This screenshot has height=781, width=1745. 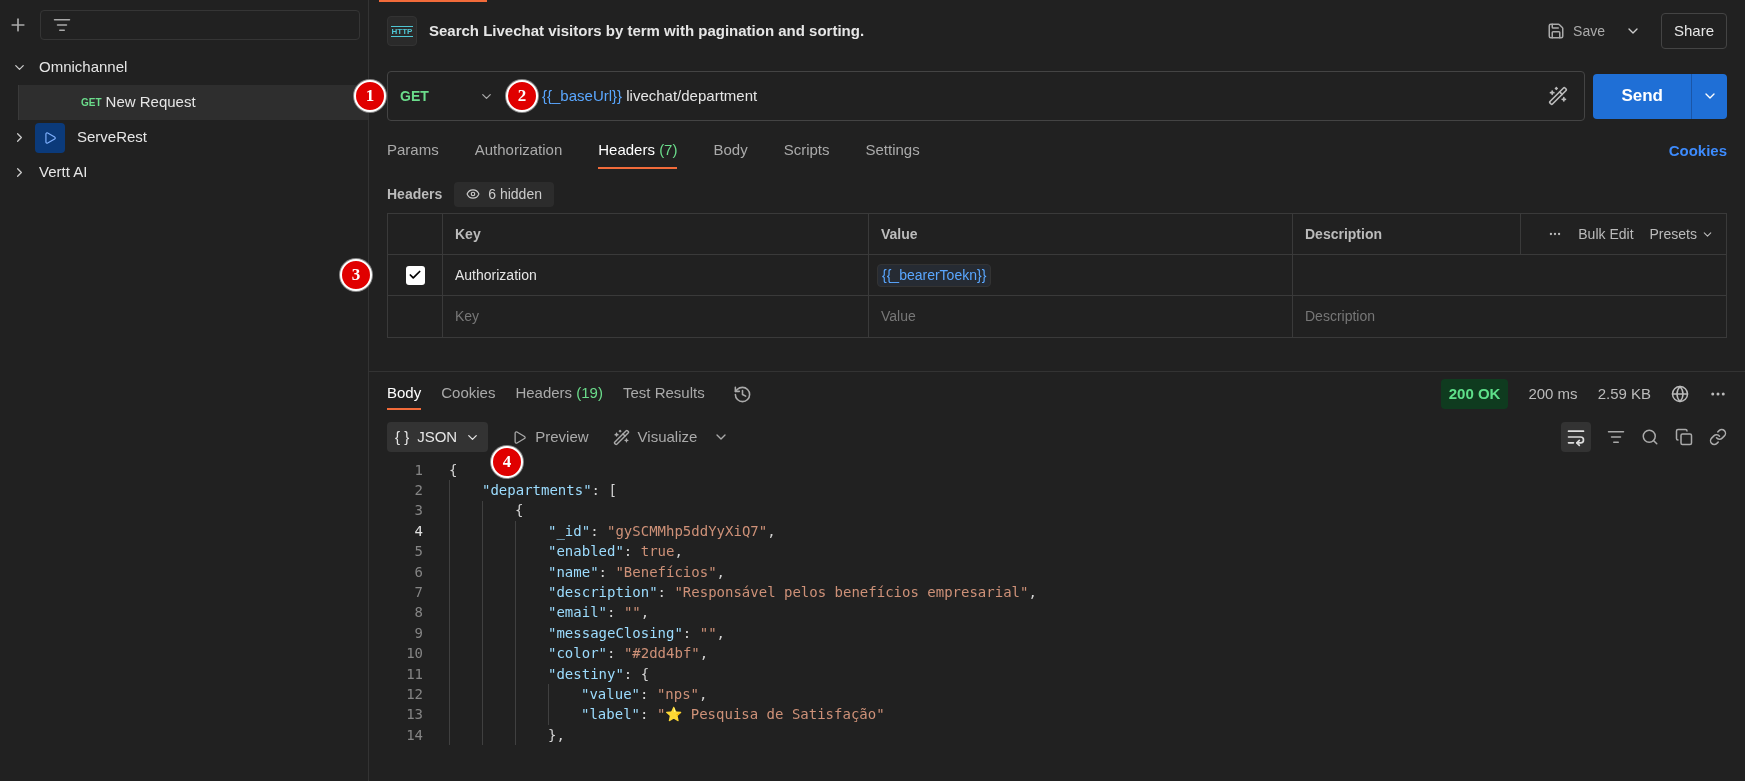 What do you see at coordinates (447, 96) in the screenshot?
I see `method-dropdown: GET` at bounding box center [447, 96].